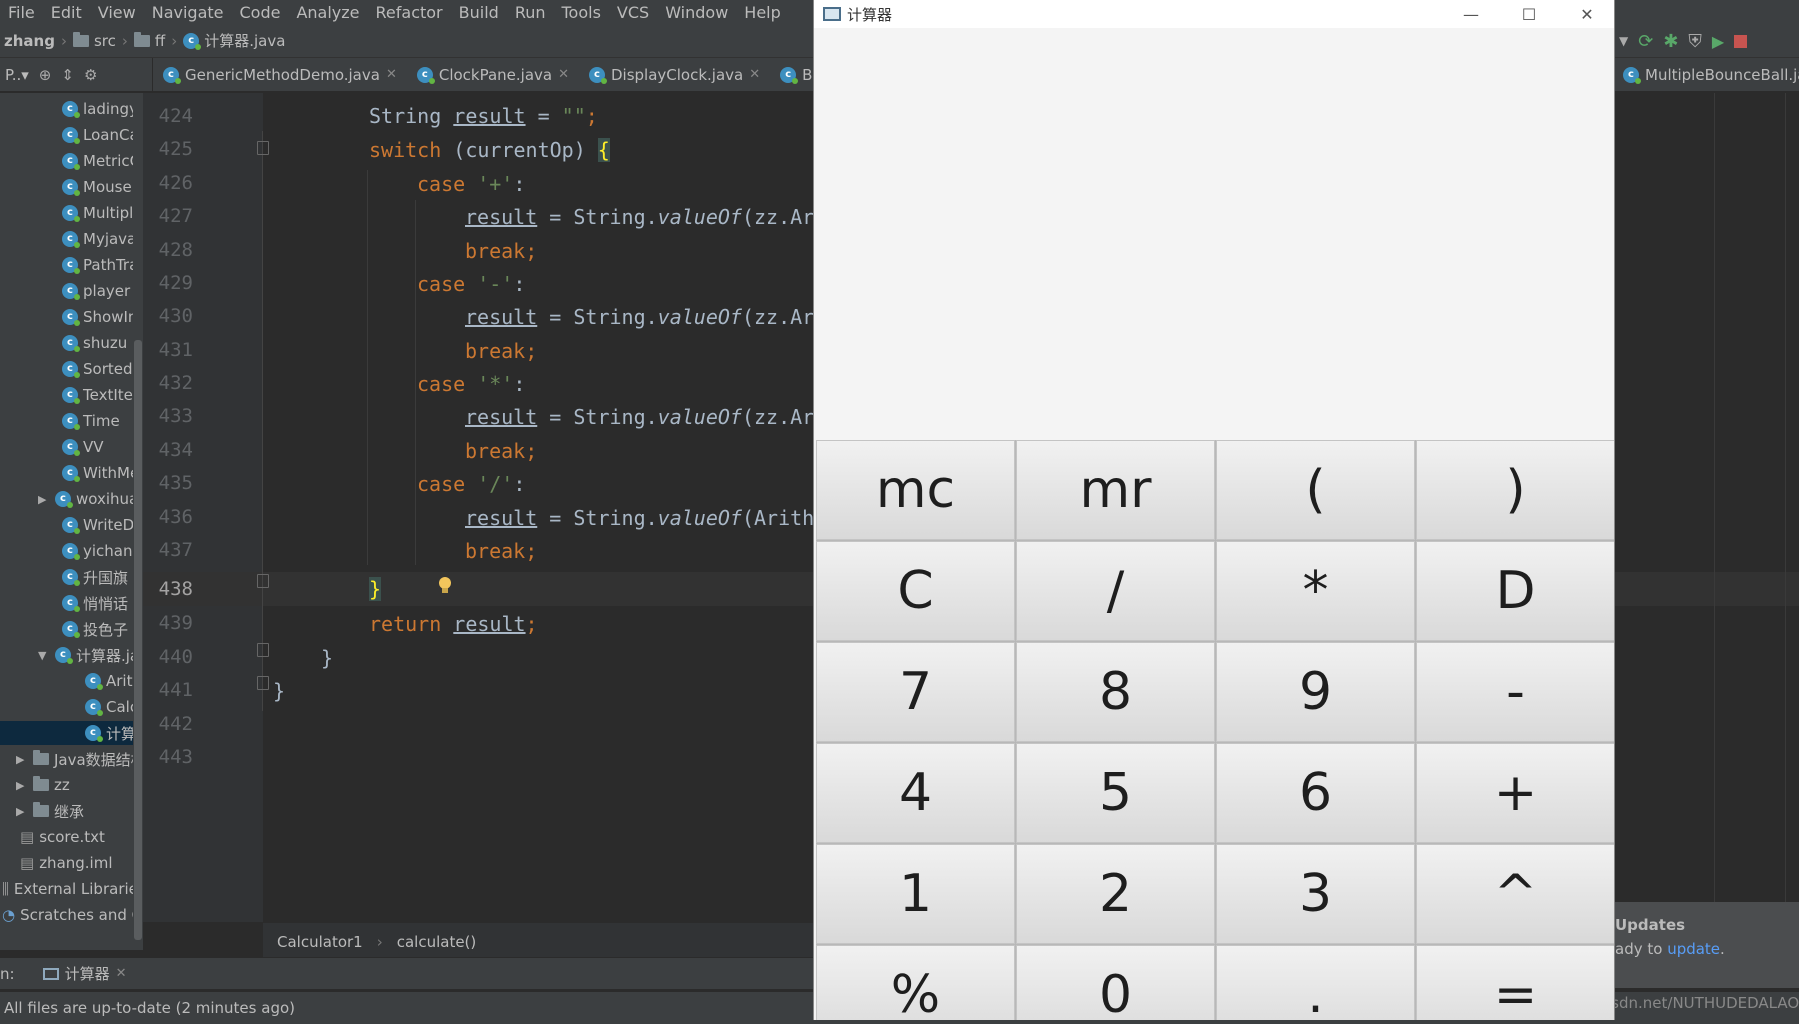 The width and height of the screenshot is (1799, 1024). Describe the element at coordinates (91, 421) in the screenshot. I see `tree-item: c Time` at that location.